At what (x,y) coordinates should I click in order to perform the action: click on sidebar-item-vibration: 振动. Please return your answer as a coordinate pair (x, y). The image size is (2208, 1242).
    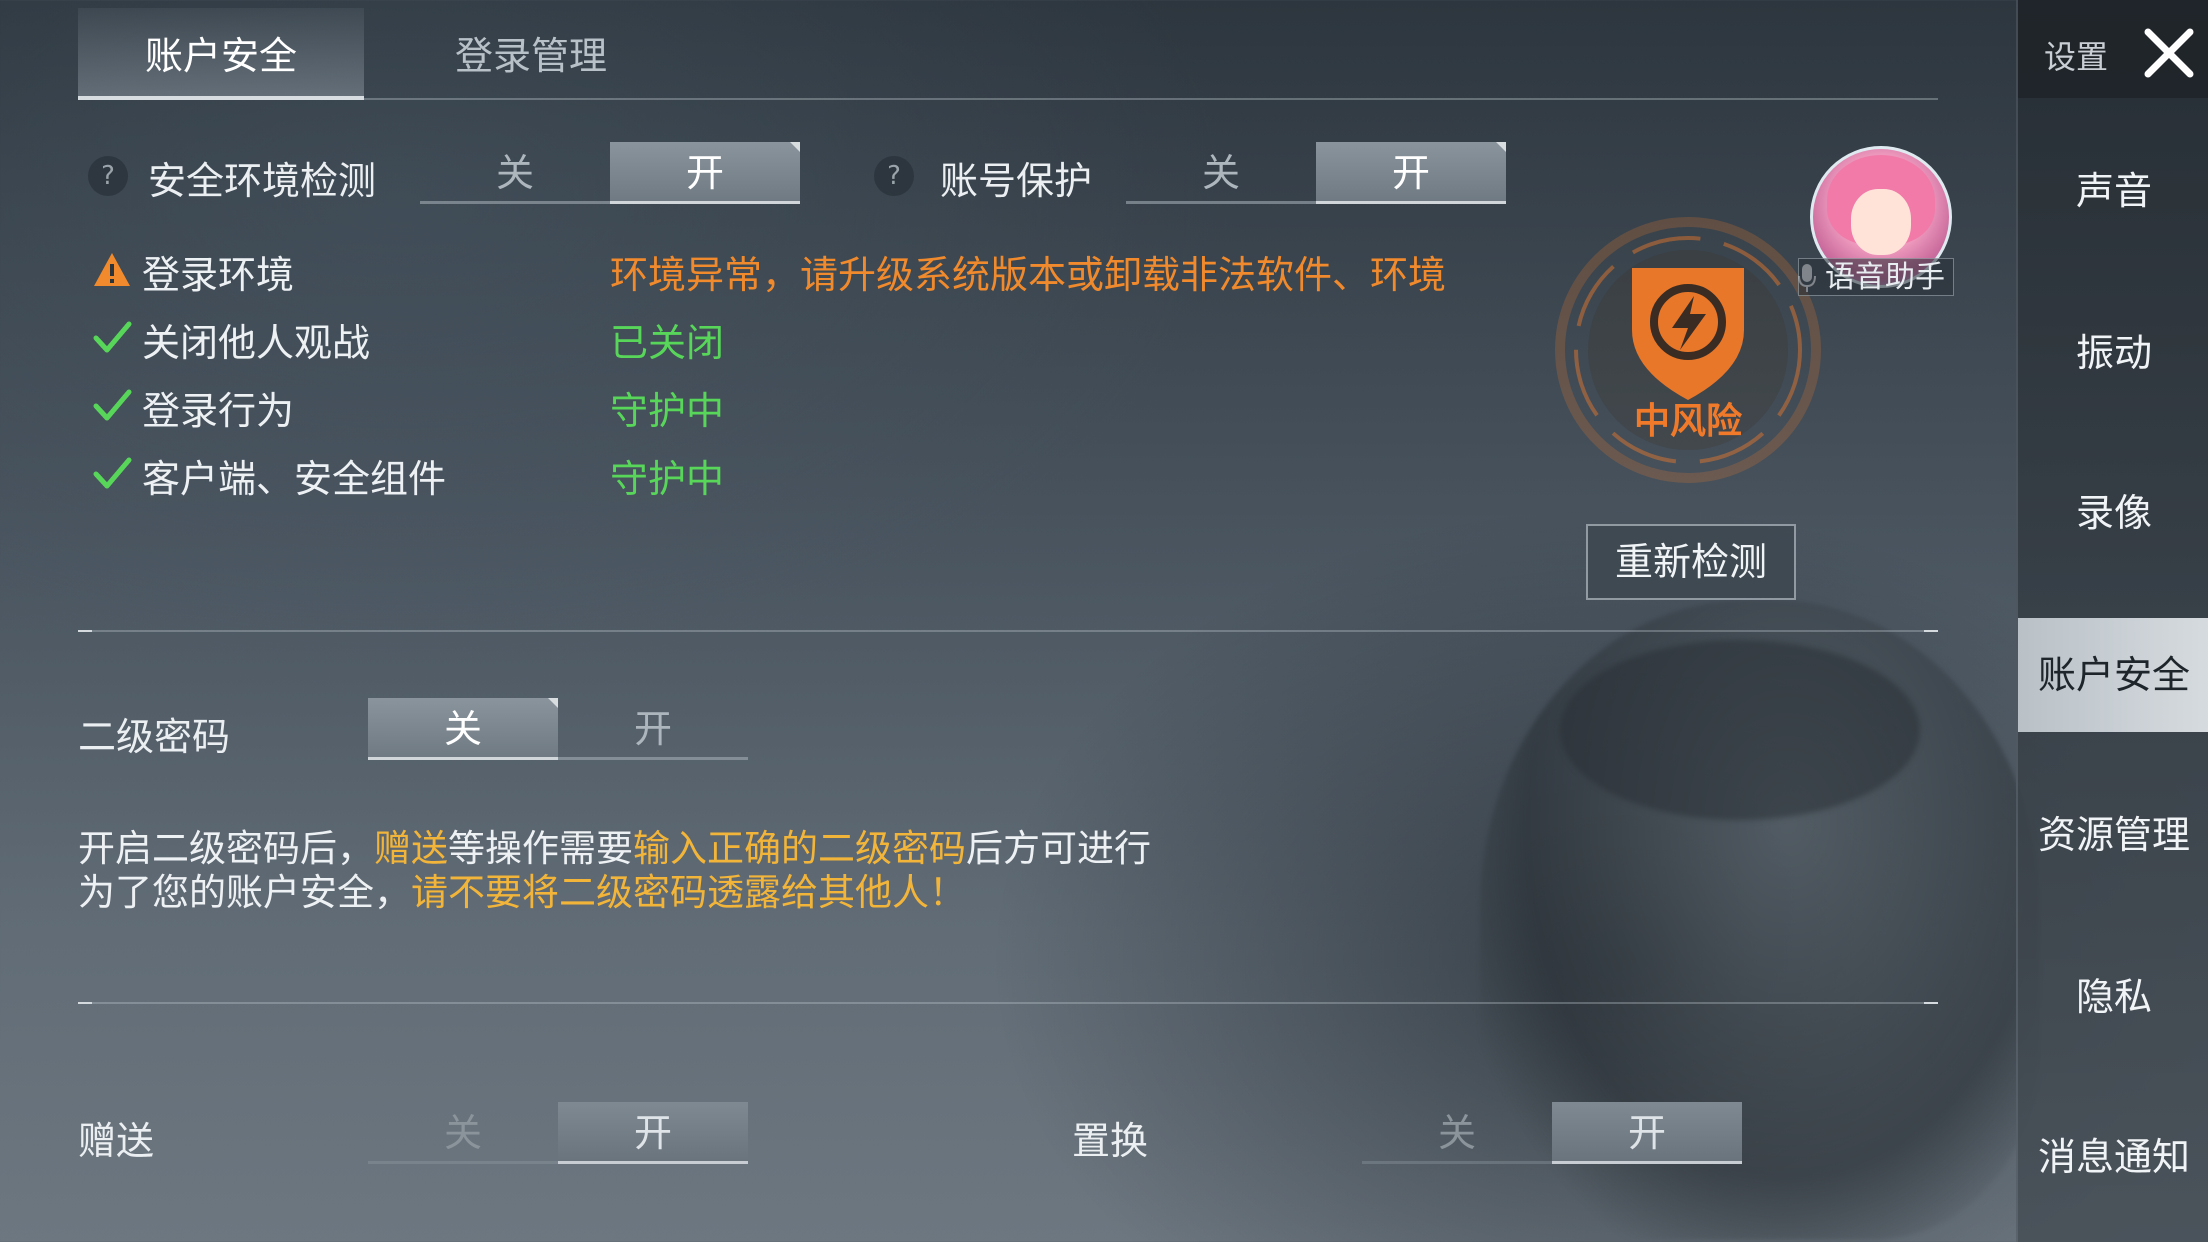
    Looking at the image, I should click on (2113, 353).